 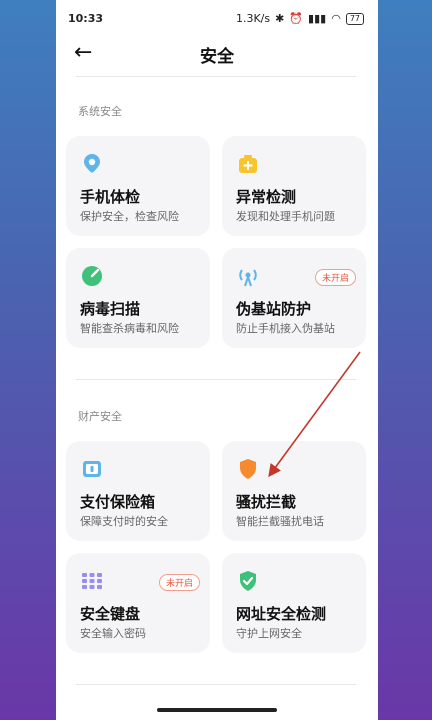 I want to click on card-title: 安全键盘, so click(x=110, y=614).